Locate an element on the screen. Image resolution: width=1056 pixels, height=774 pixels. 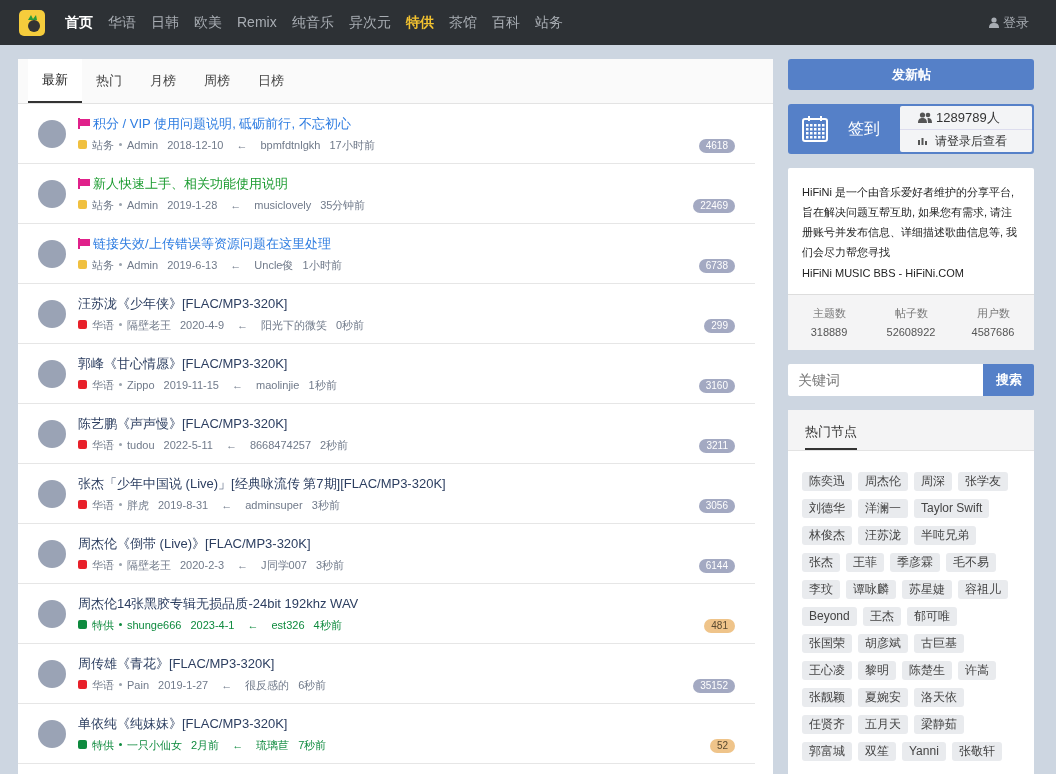
tag-chip: 郁可唯 is located at coordinates (931, 616).